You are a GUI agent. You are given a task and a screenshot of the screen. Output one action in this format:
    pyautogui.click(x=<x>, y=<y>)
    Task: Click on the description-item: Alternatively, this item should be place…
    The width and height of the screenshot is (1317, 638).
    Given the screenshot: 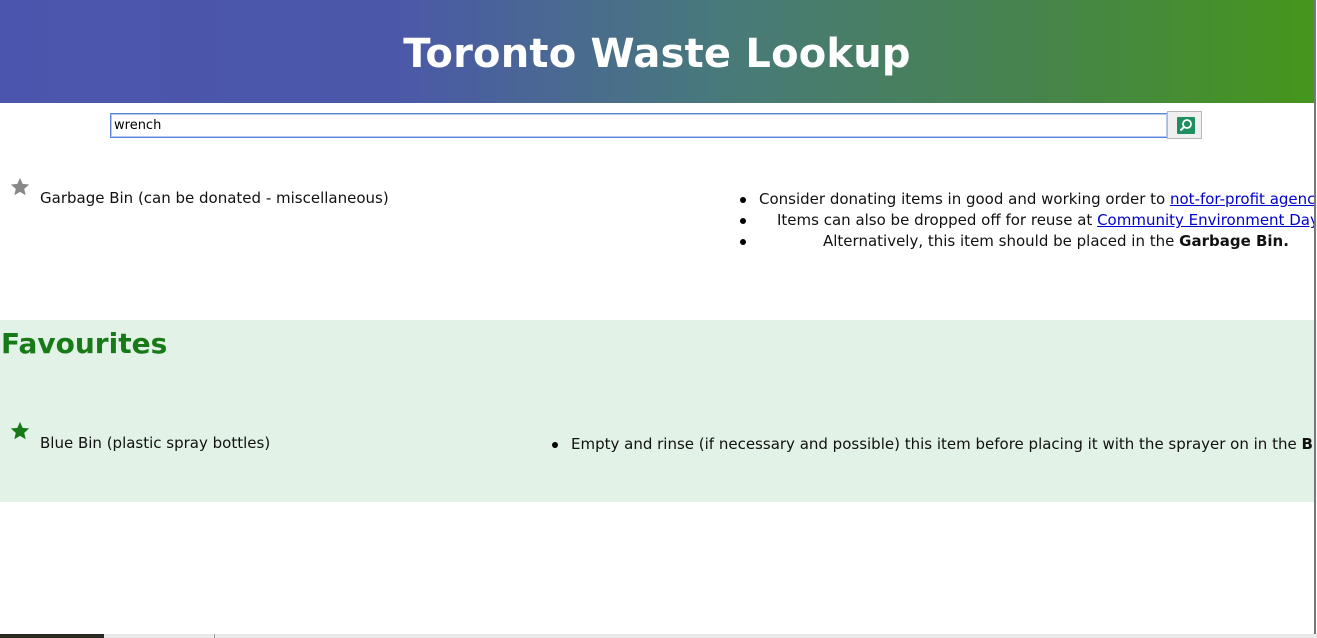 What is the action you would take?
    pyautogui.click(x=1027, y=241)
    